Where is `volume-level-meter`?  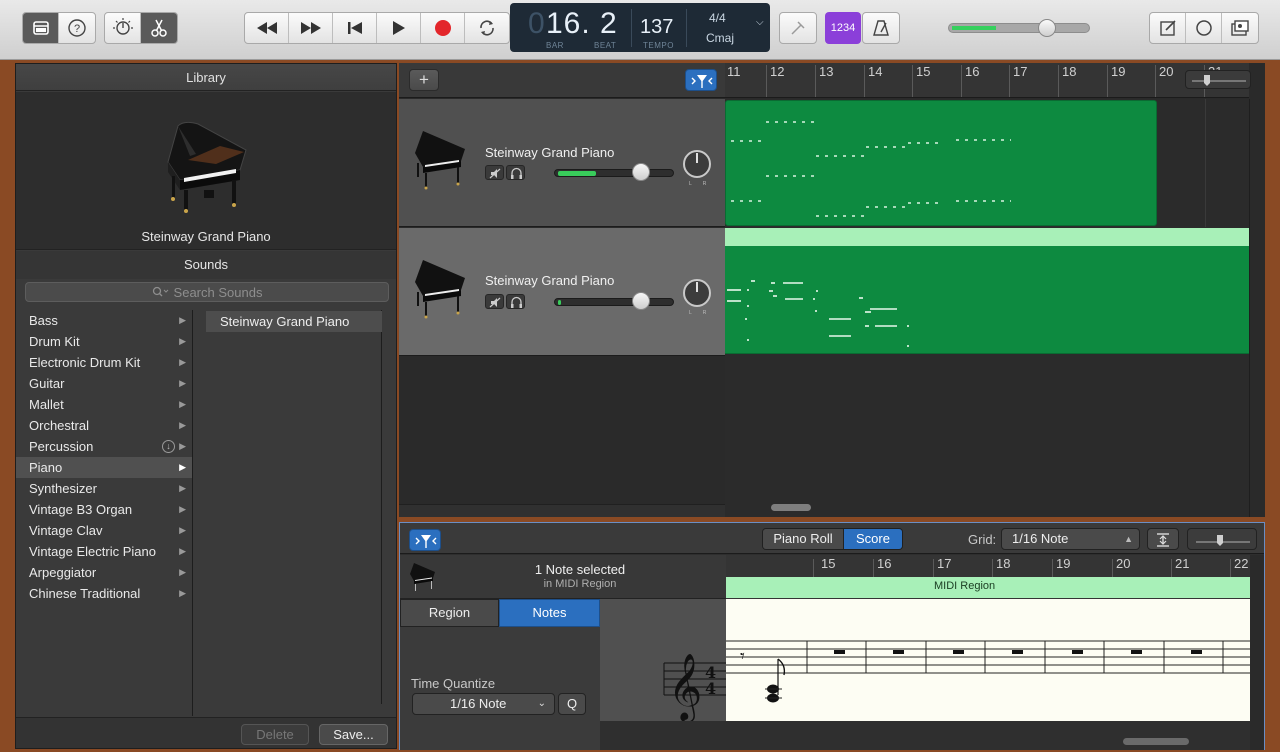
volume-level-meter is located at coordinates (974, 28).